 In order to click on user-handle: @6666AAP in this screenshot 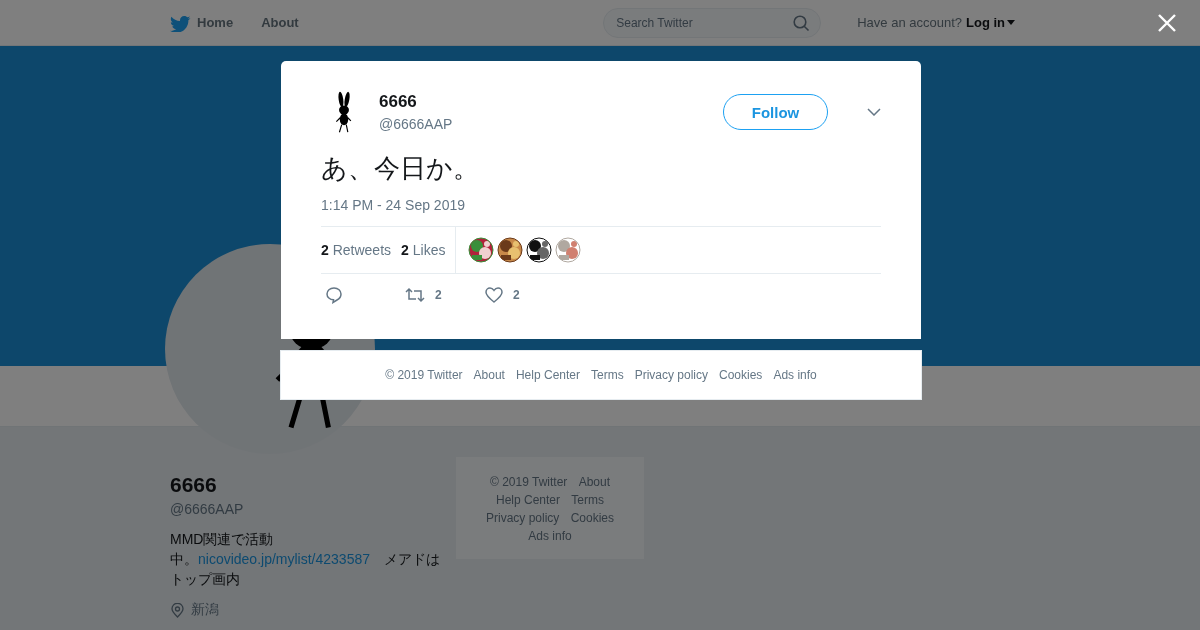, I will do `click(416, 124)`.